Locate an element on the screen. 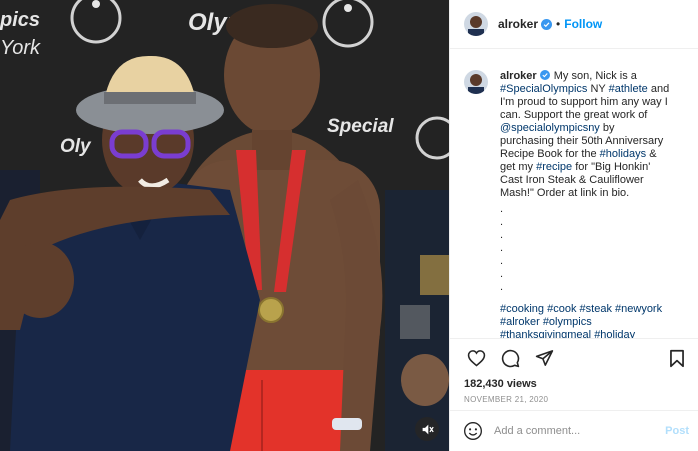 The width and height of the screenshot is (698, 451). comment-button is located at coordinates (510, 358).